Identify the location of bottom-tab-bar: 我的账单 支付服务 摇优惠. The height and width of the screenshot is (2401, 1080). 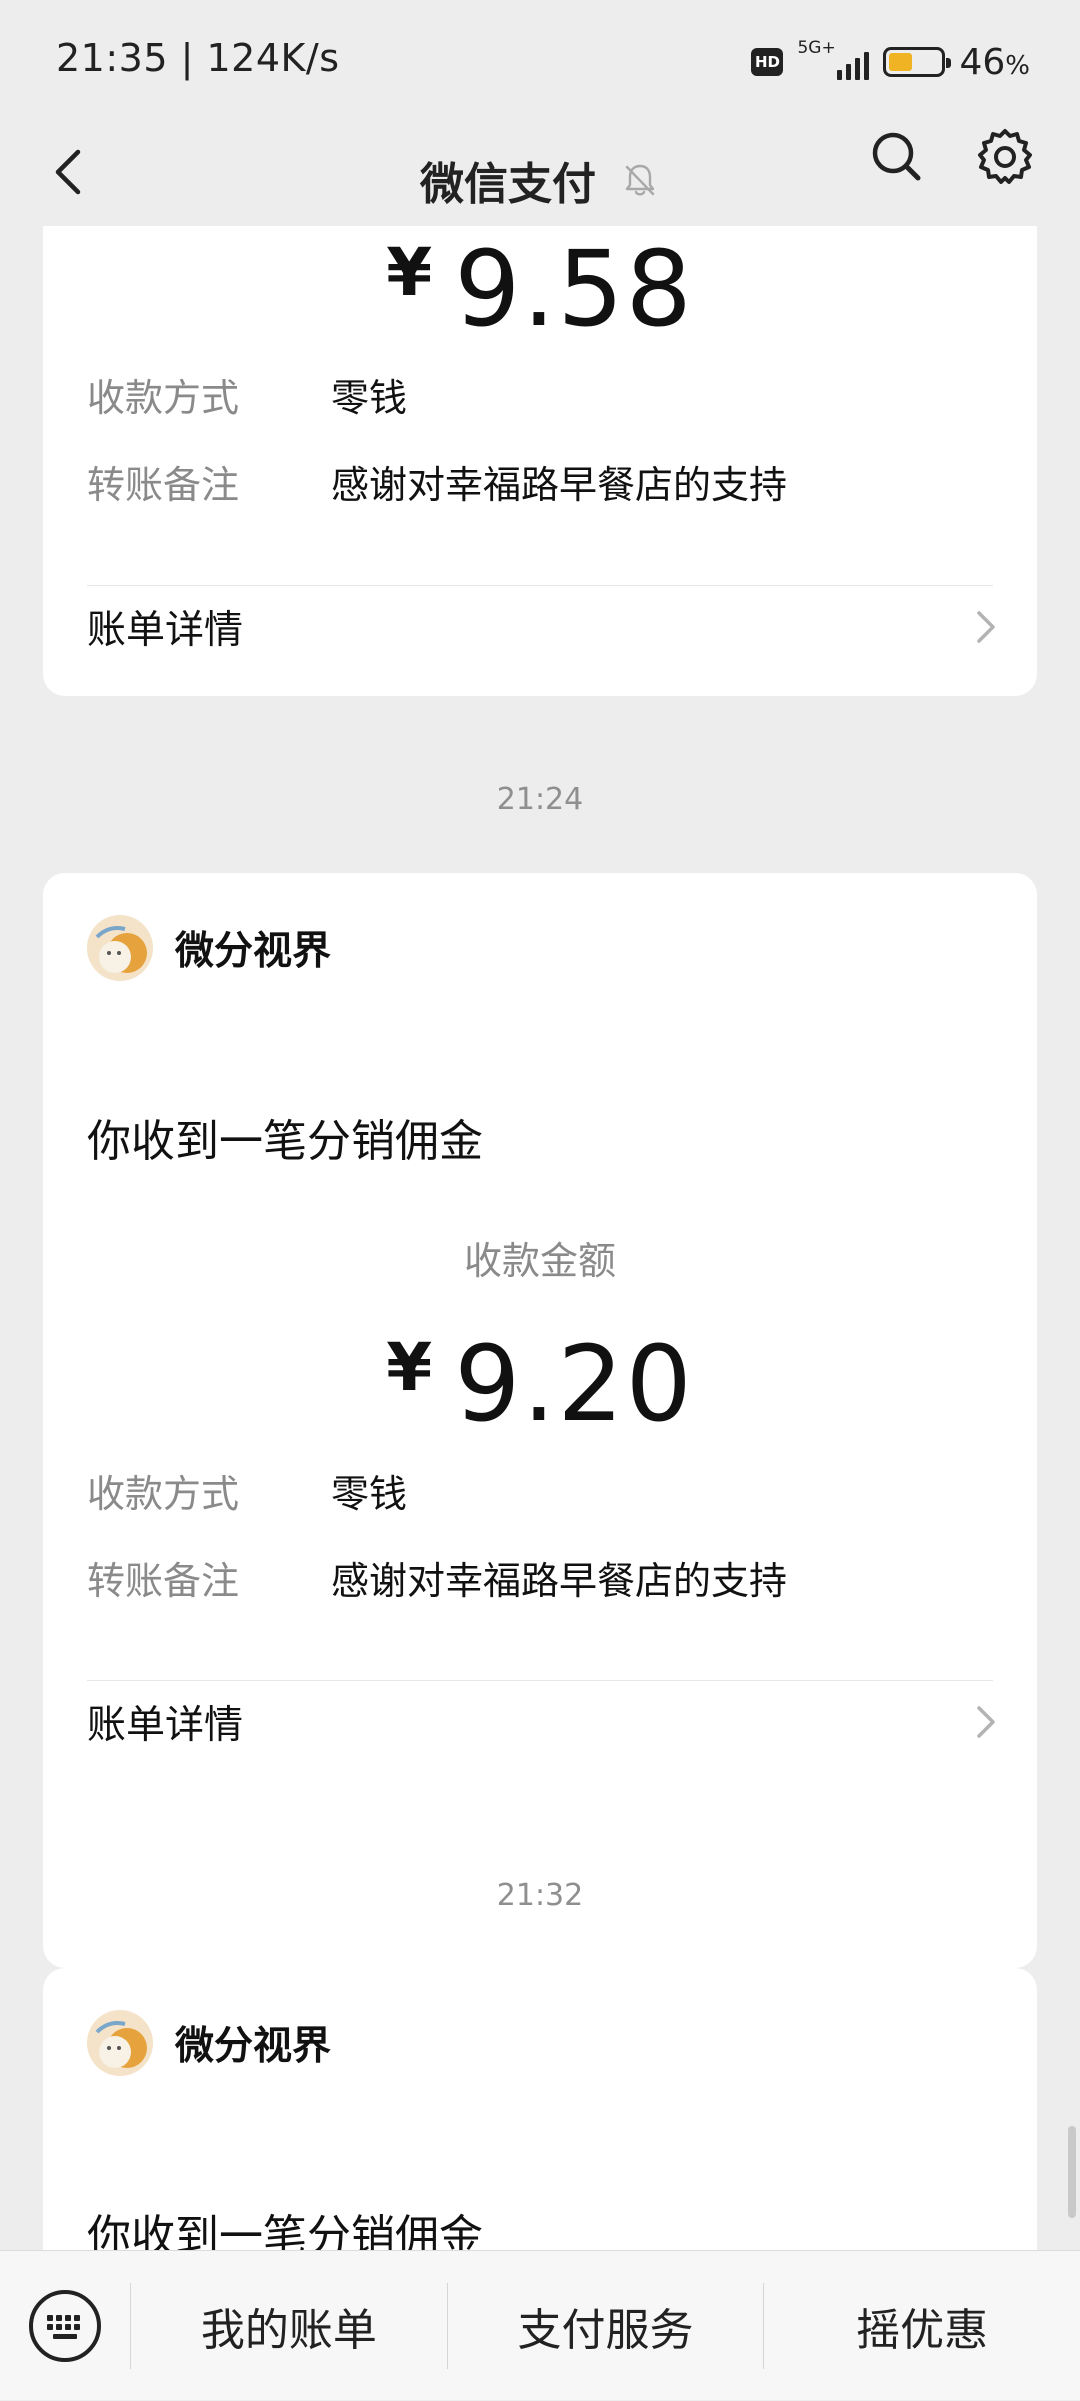
(540, 2325).